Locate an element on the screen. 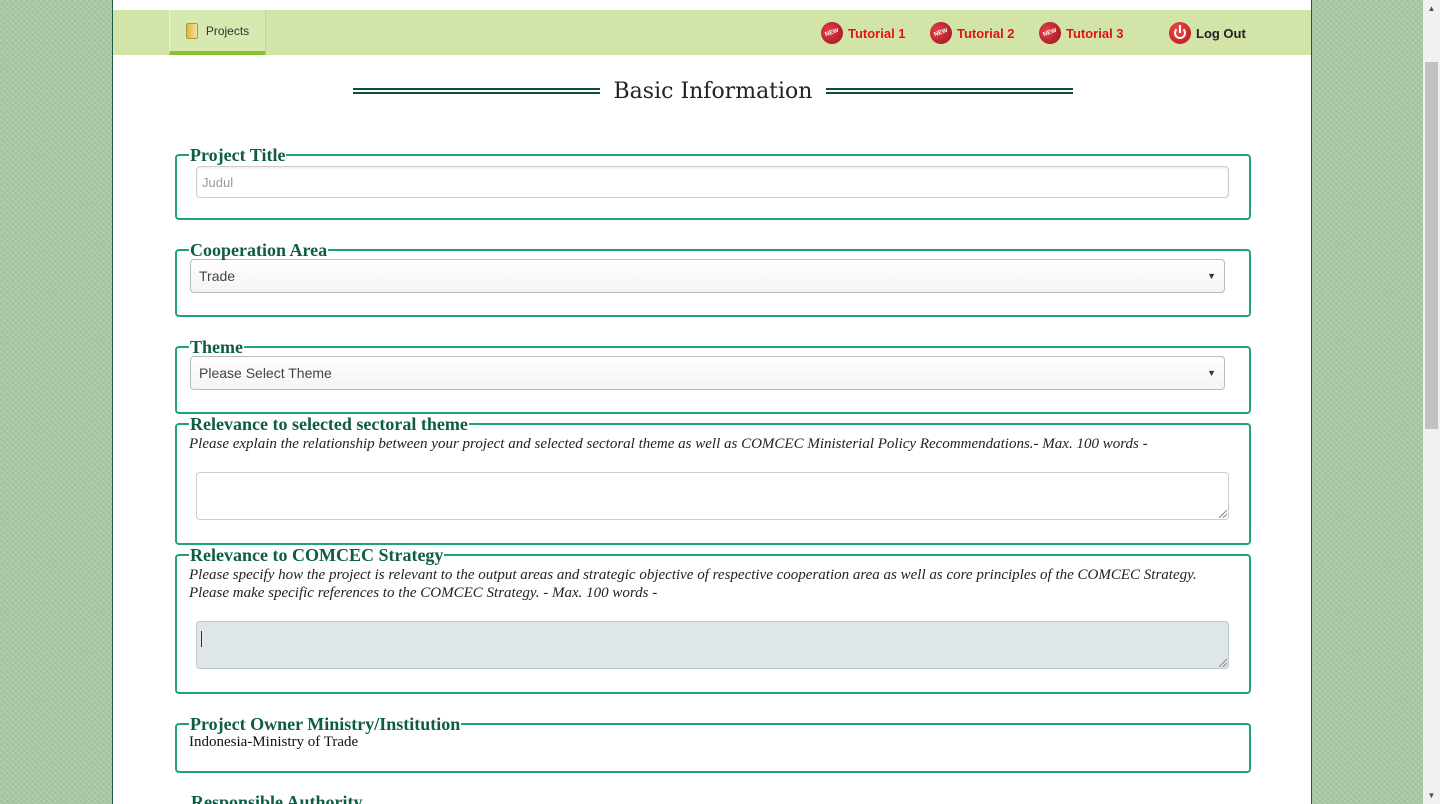 This screenshot has height=804, width=1440. relevance-theme-legend: Relevance to selected sectoral theme is located at coordinates (329, 424).